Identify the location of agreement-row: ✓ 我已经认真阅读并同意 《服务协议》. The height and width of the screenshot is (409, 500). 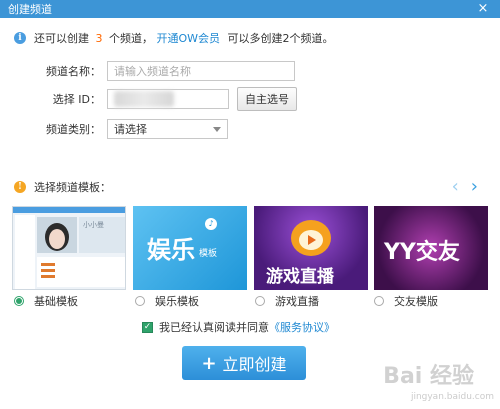
(238, 327).